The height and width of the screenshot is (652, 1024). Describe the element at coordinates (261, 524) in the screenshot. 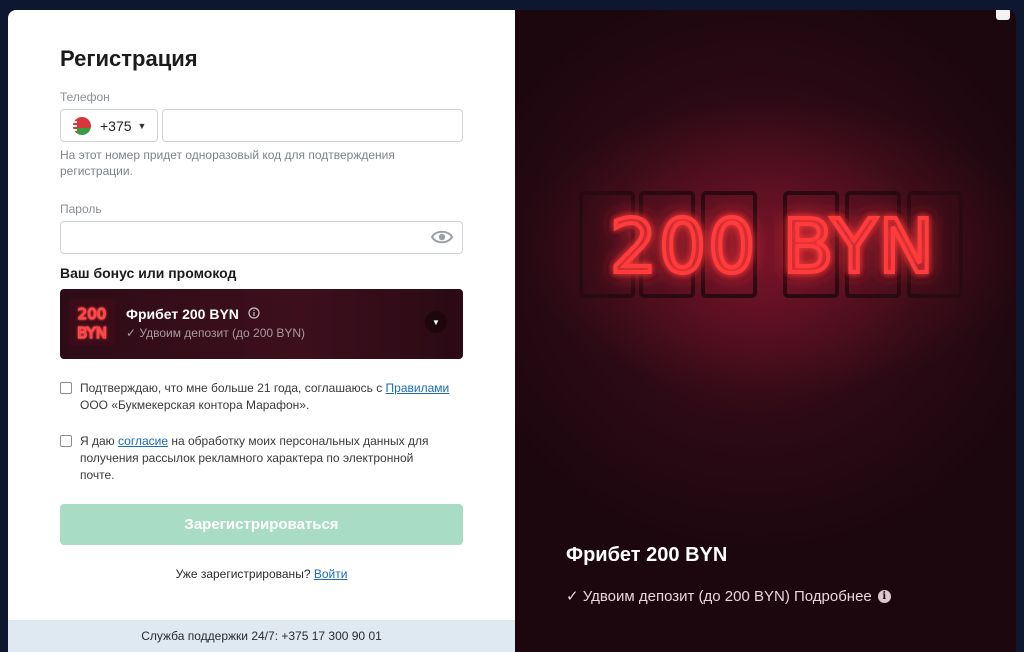

I see `register-button: Зарегистрироваться` at that location.